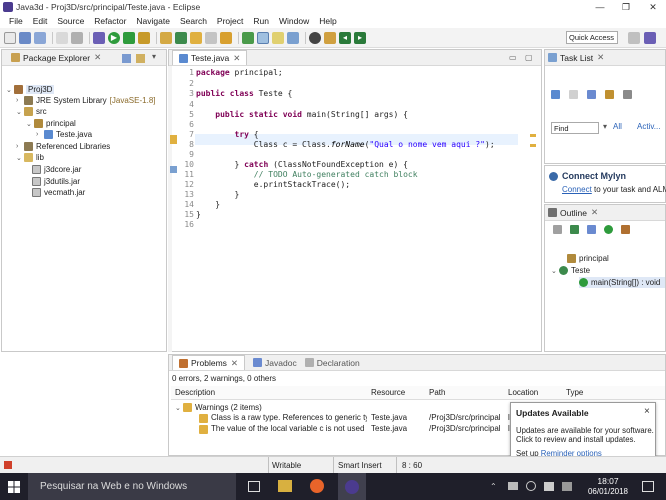  I want to click on quick-access-input: Quick Access, so click(592, 37).